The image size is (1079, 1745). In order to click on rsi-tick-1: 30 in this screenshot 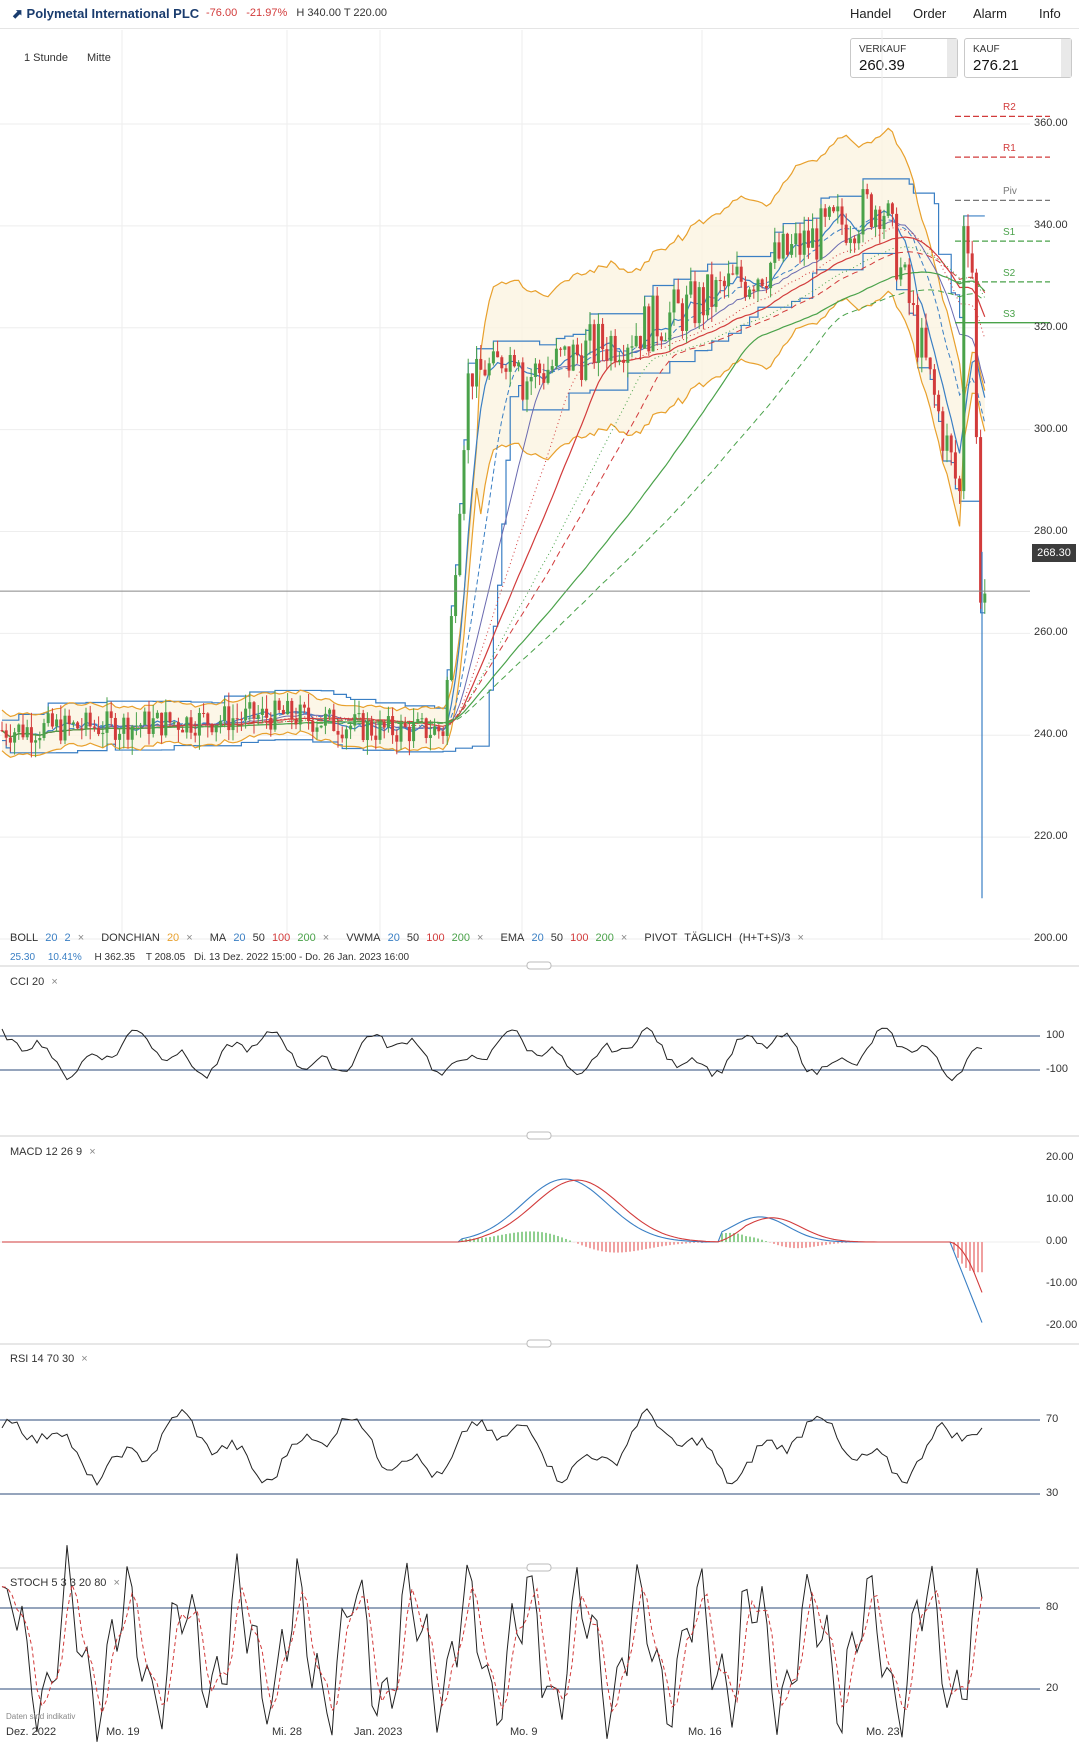, I will do `click(1052, 1493)`.